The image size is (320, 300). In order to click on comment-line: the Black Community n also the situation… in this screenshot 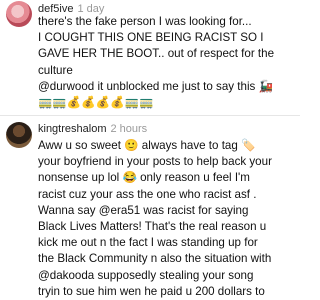, I will do `click(155, 259)`.